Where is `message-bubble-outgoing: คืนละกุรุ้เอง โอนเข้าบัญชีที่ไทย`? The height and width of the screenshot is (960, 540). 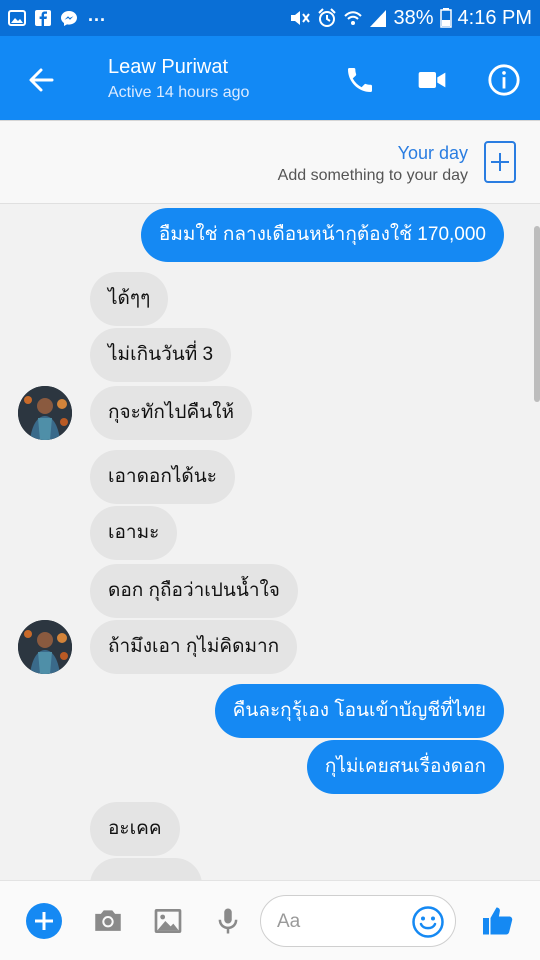
message-bubble-outgoing: คืนละกุรุ้เอง โอนเข้าบัญชีที่ไทย is located at coordinates (359, 711).